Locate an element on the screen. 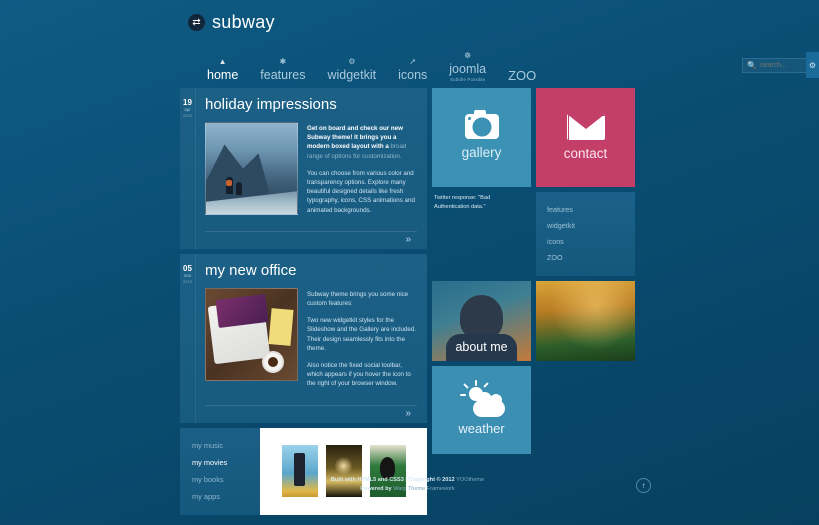 The height and width of the screenshot is (525, 819). side-menu-item-widgetkit: widgetkit is located at coordinates (591, 226).